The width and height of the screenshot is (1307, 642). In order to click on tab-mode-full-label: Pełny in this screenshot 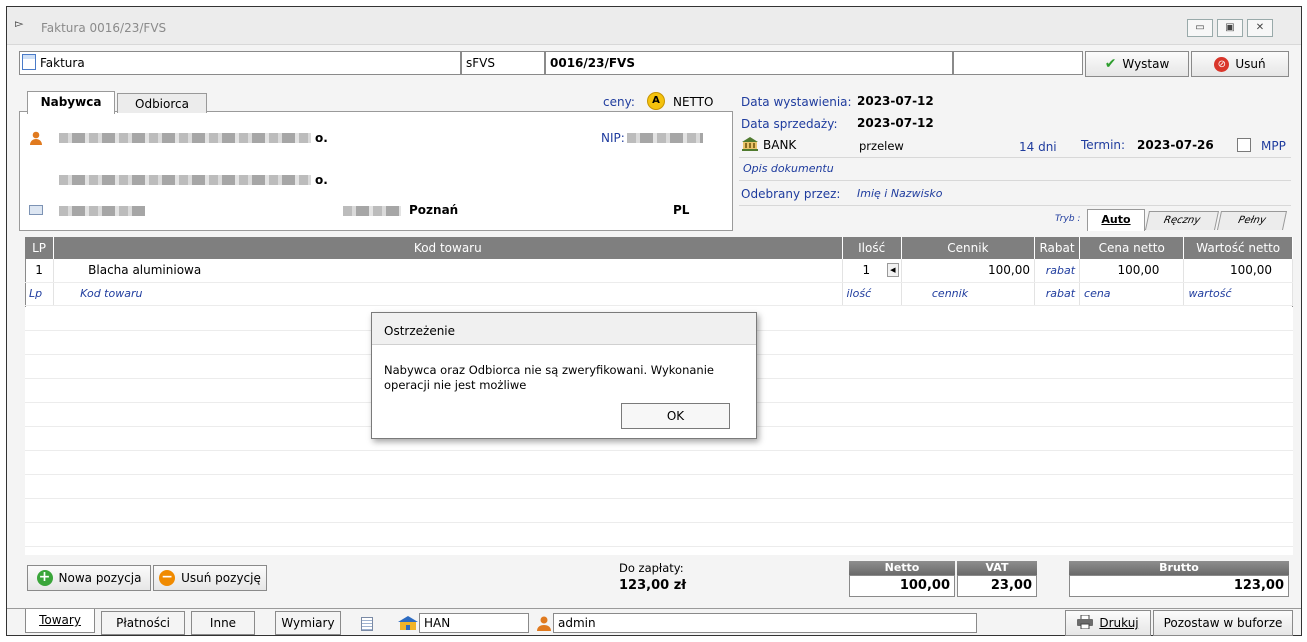, I will do `click(1252, 220)`.